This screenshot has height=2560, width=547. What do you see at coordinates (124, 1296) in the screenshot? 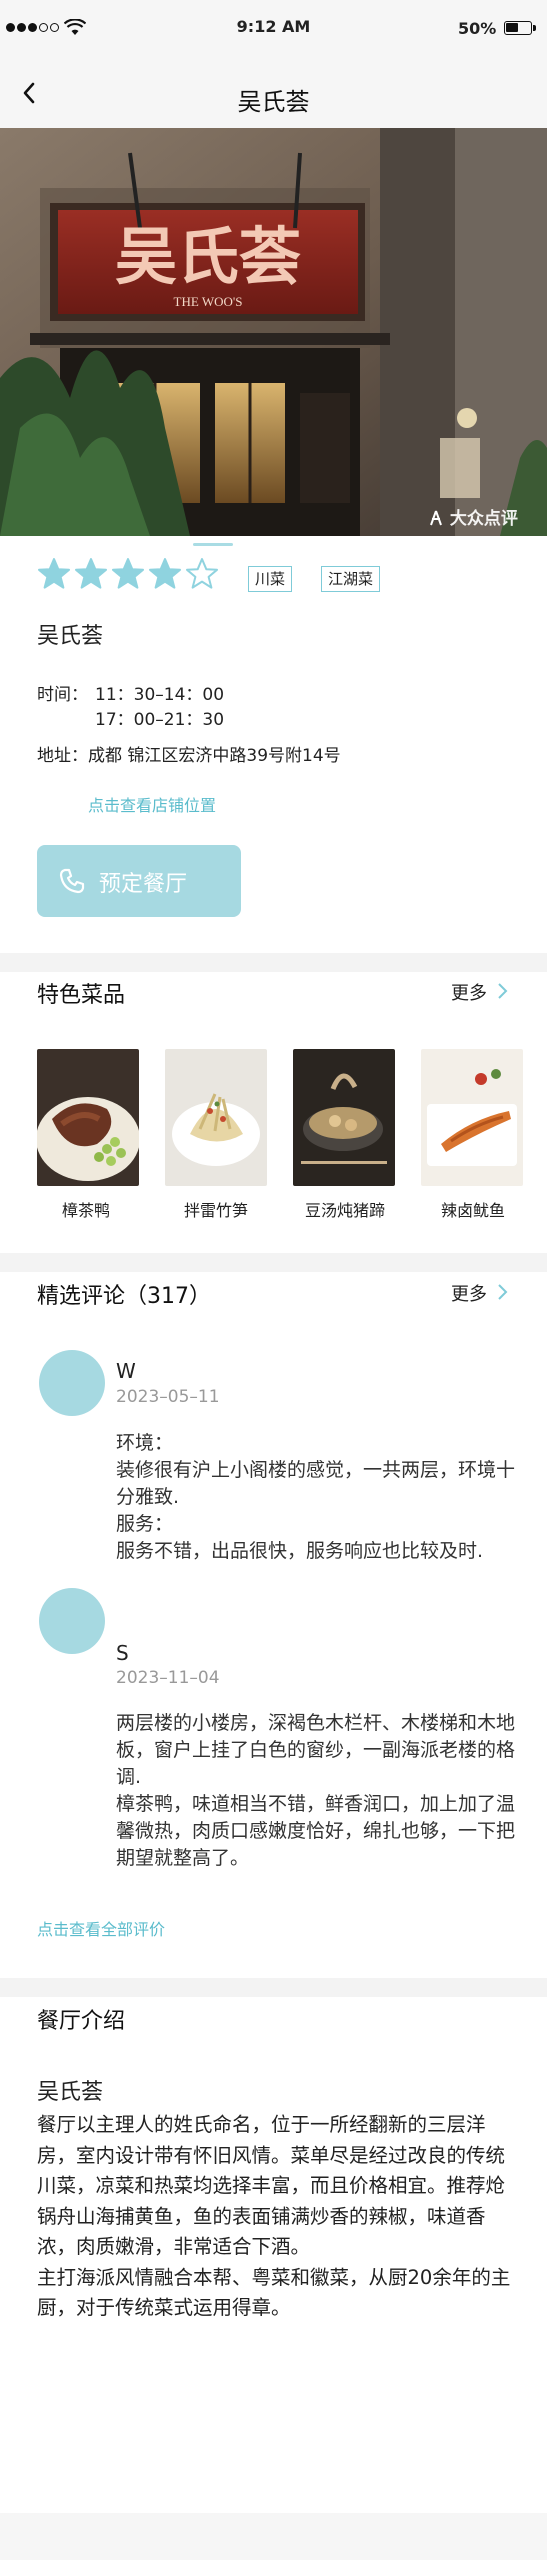
I see `reviews-title: 精选评论（317）` at bounding box center [124, 1296].